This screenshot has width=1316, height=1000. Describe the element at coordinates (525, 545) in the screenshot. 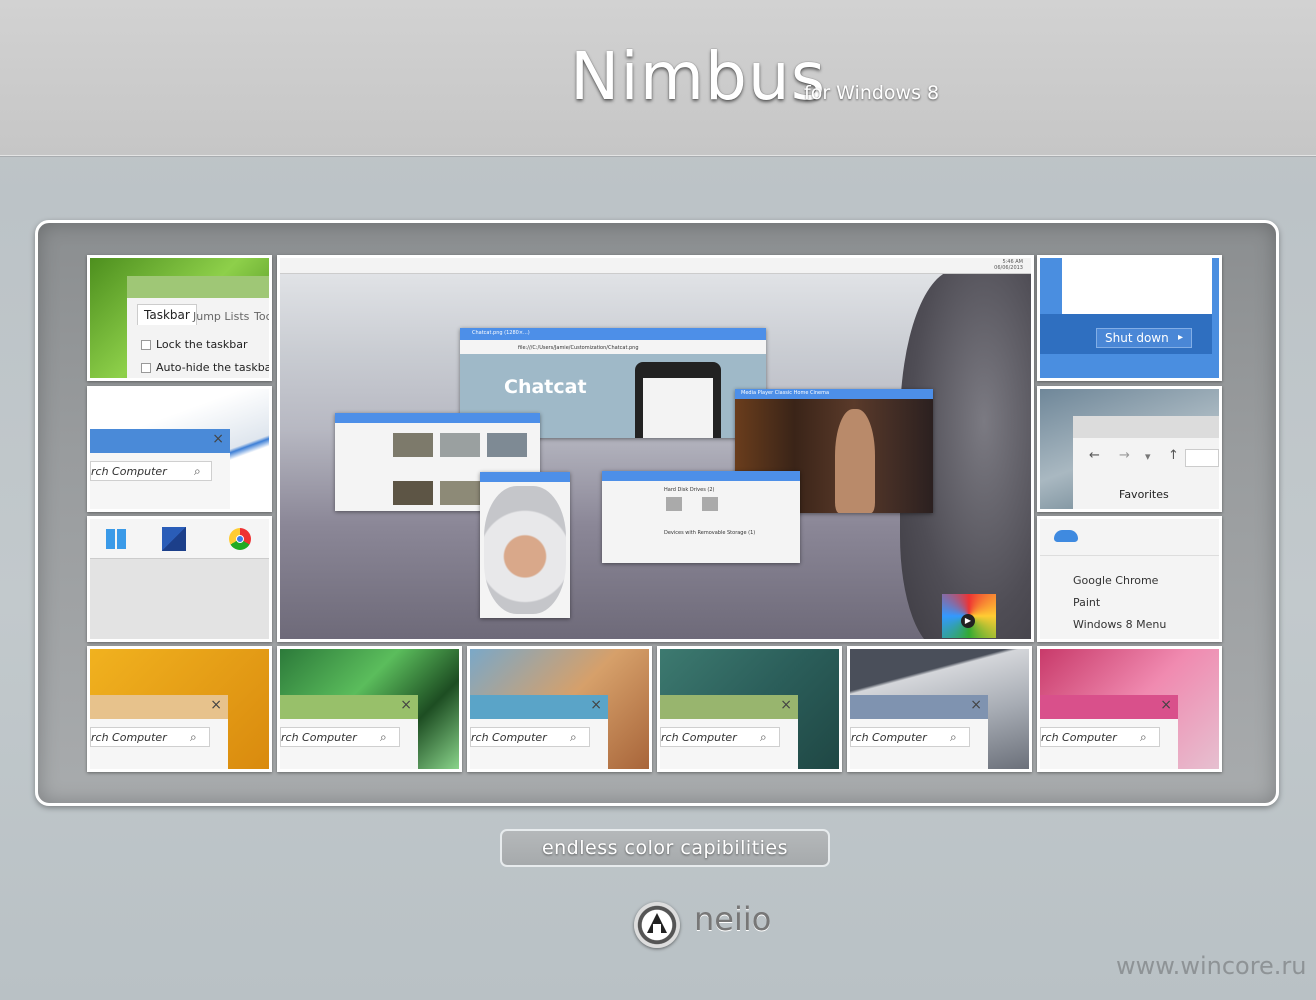

I see `image-viewer-window` at that location.